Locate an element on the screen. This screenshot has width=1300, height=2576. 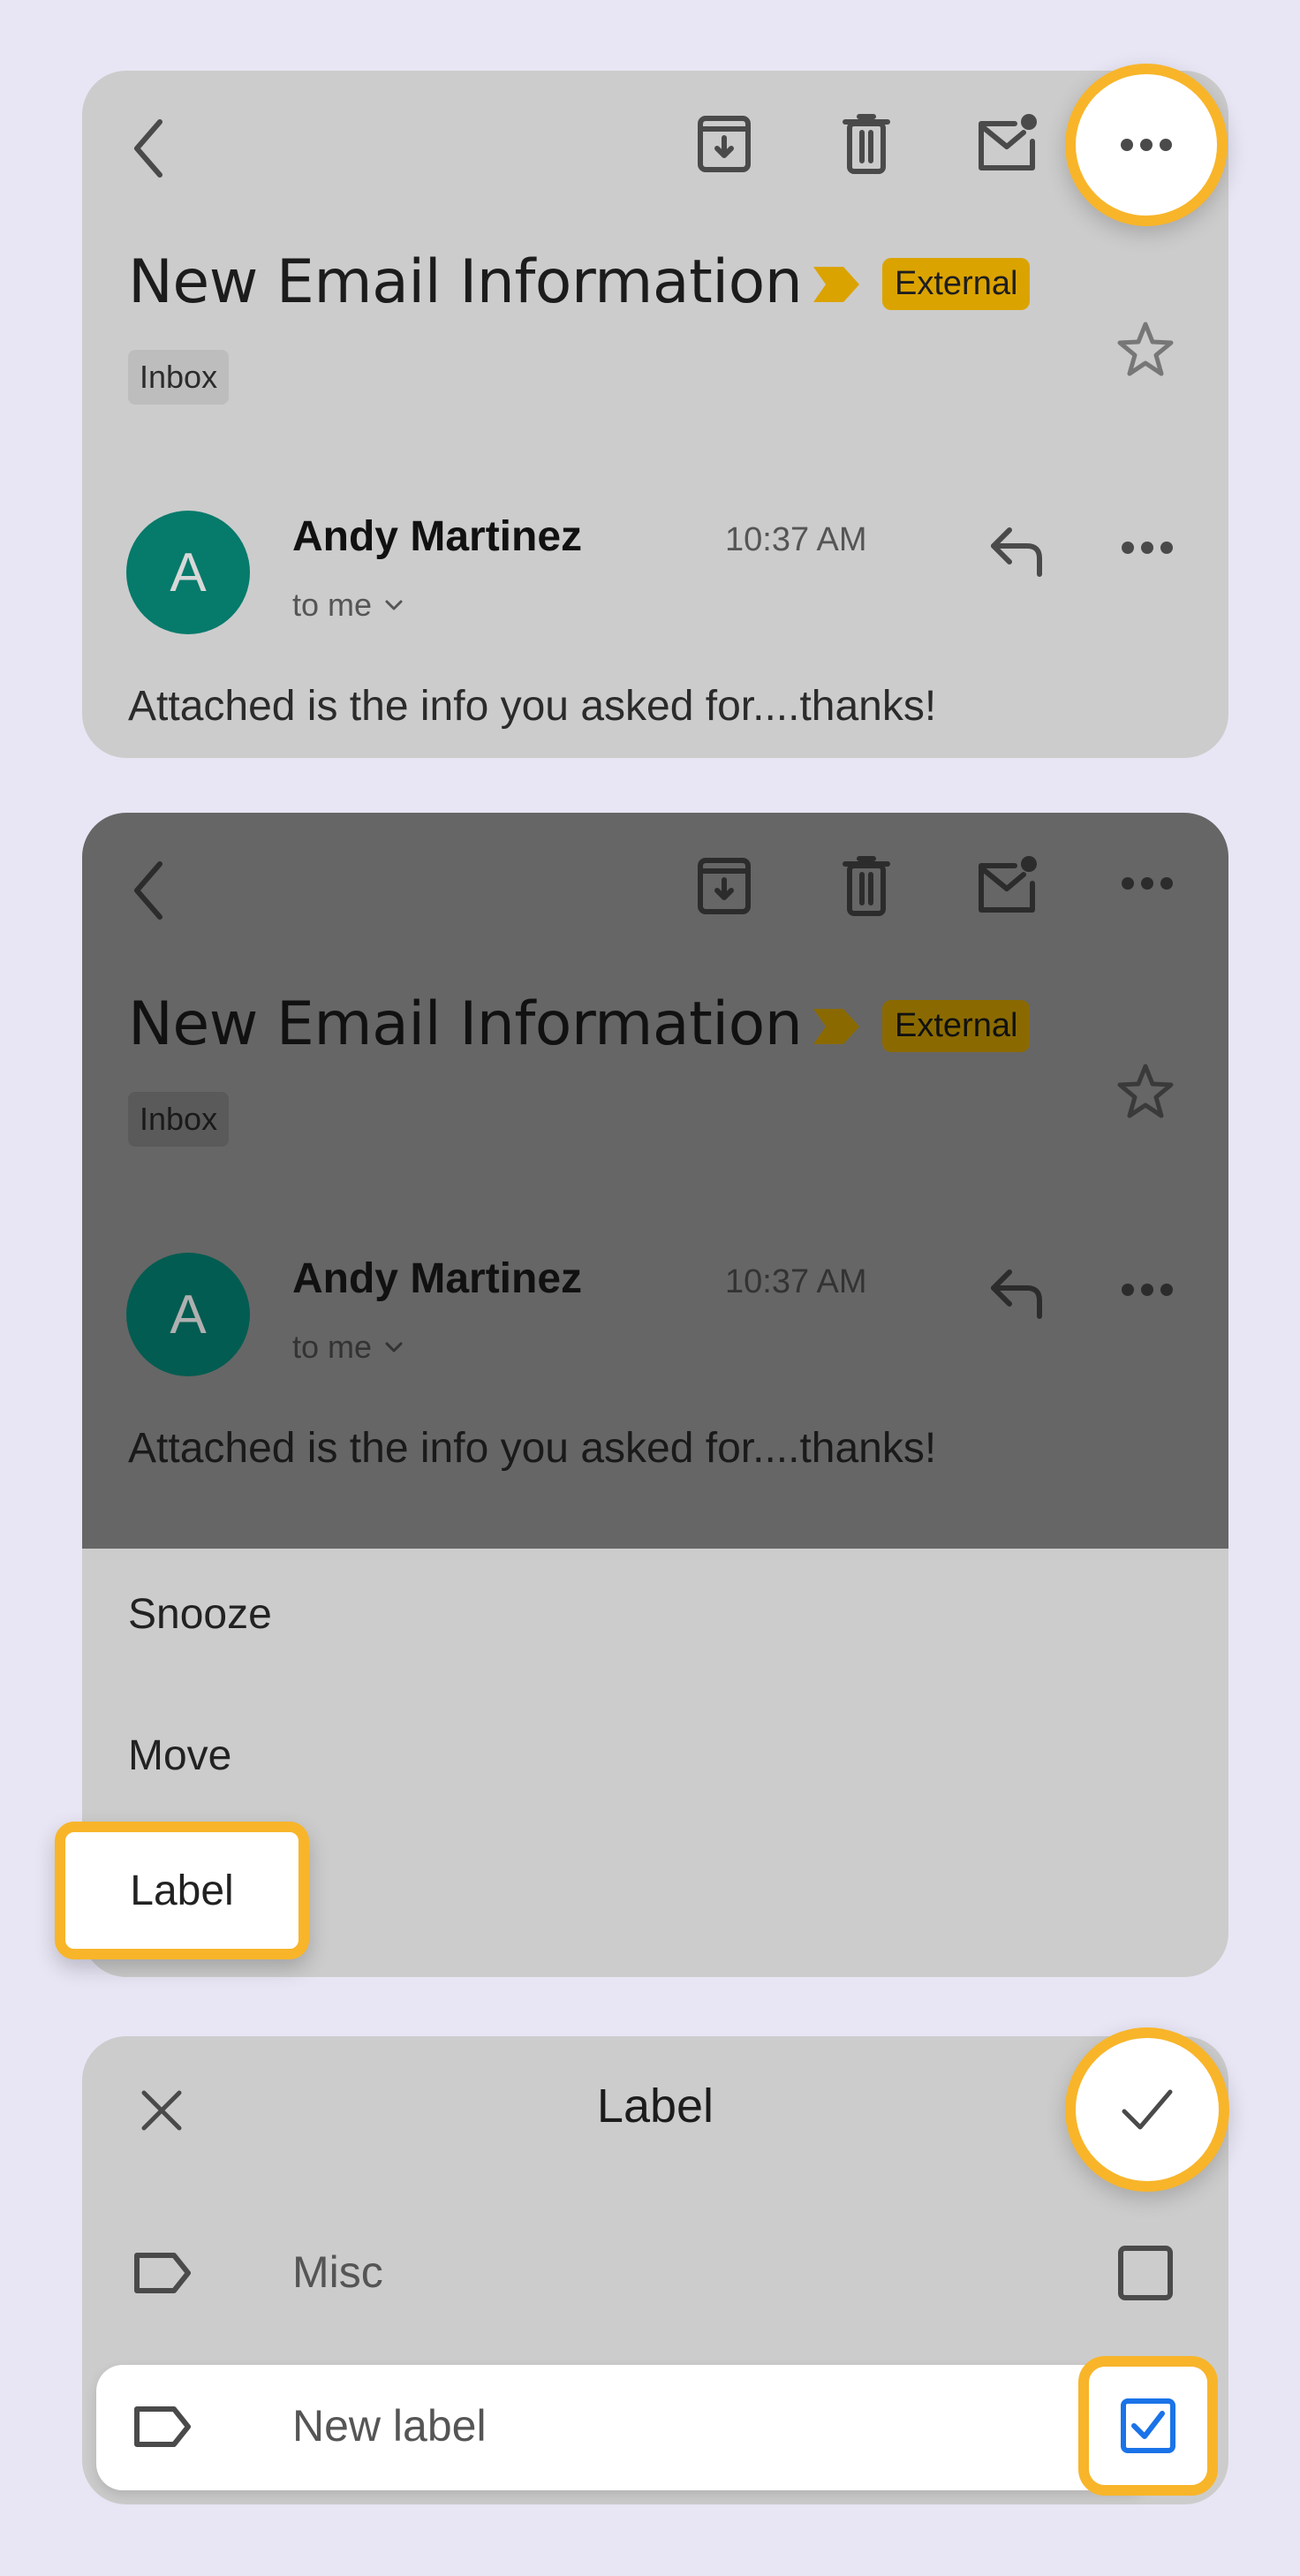
label-row-misc: Misc is located at coordinates (655, 2275).